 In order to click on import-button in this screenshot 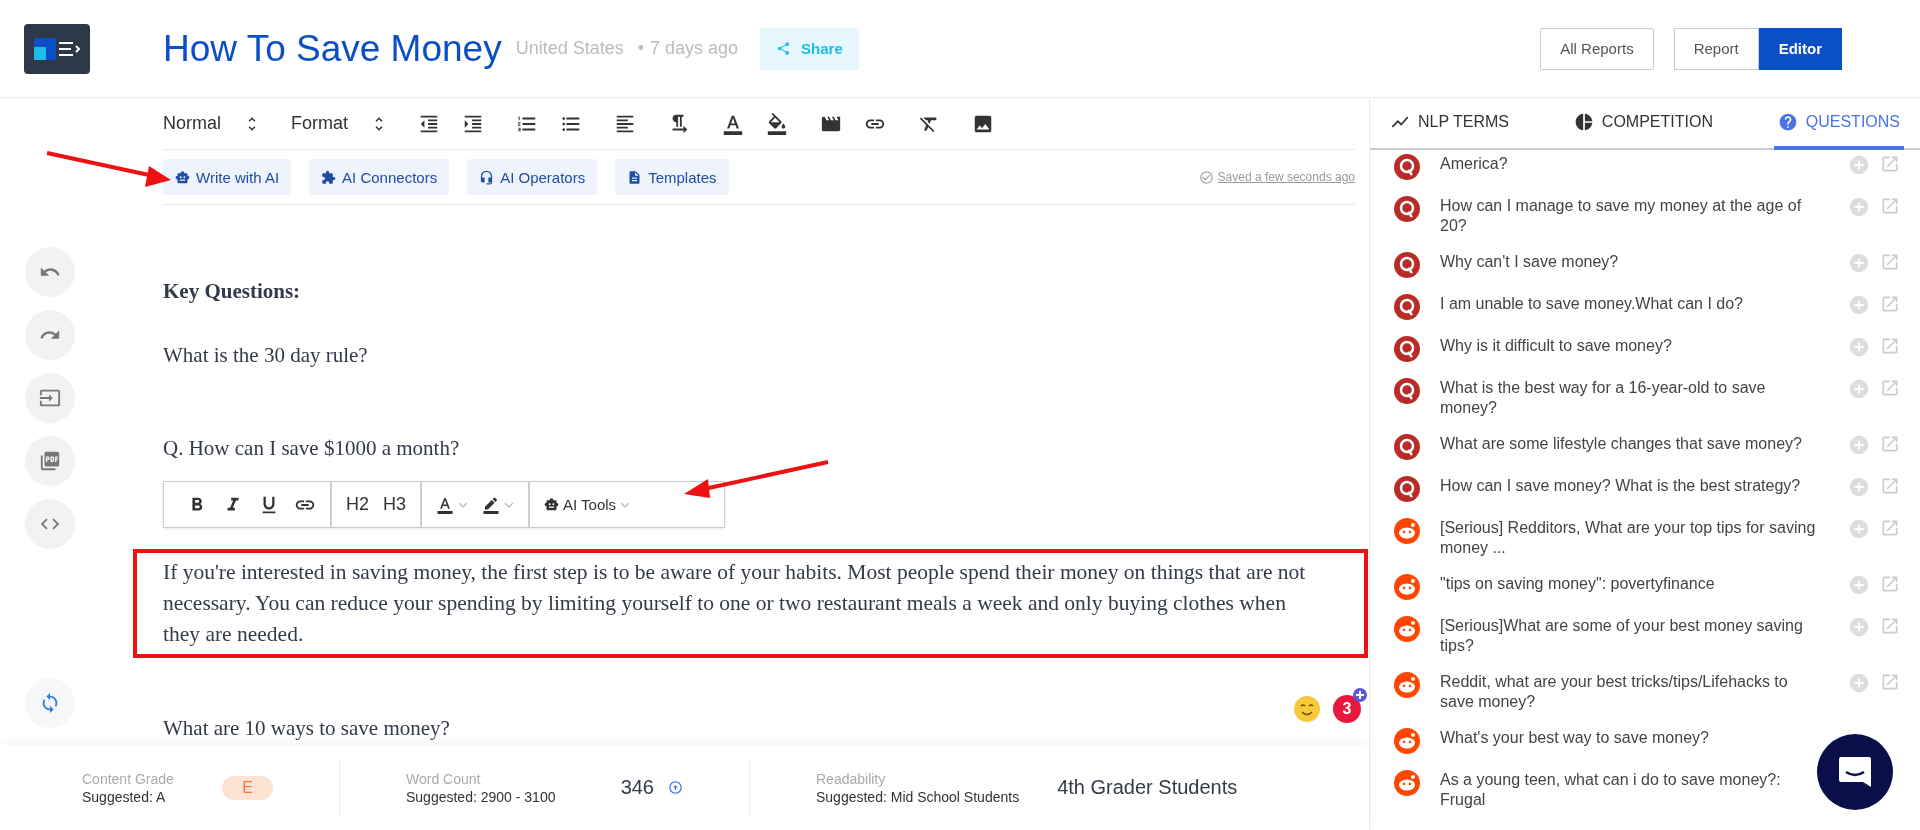, I will do `click(50, 398)`.